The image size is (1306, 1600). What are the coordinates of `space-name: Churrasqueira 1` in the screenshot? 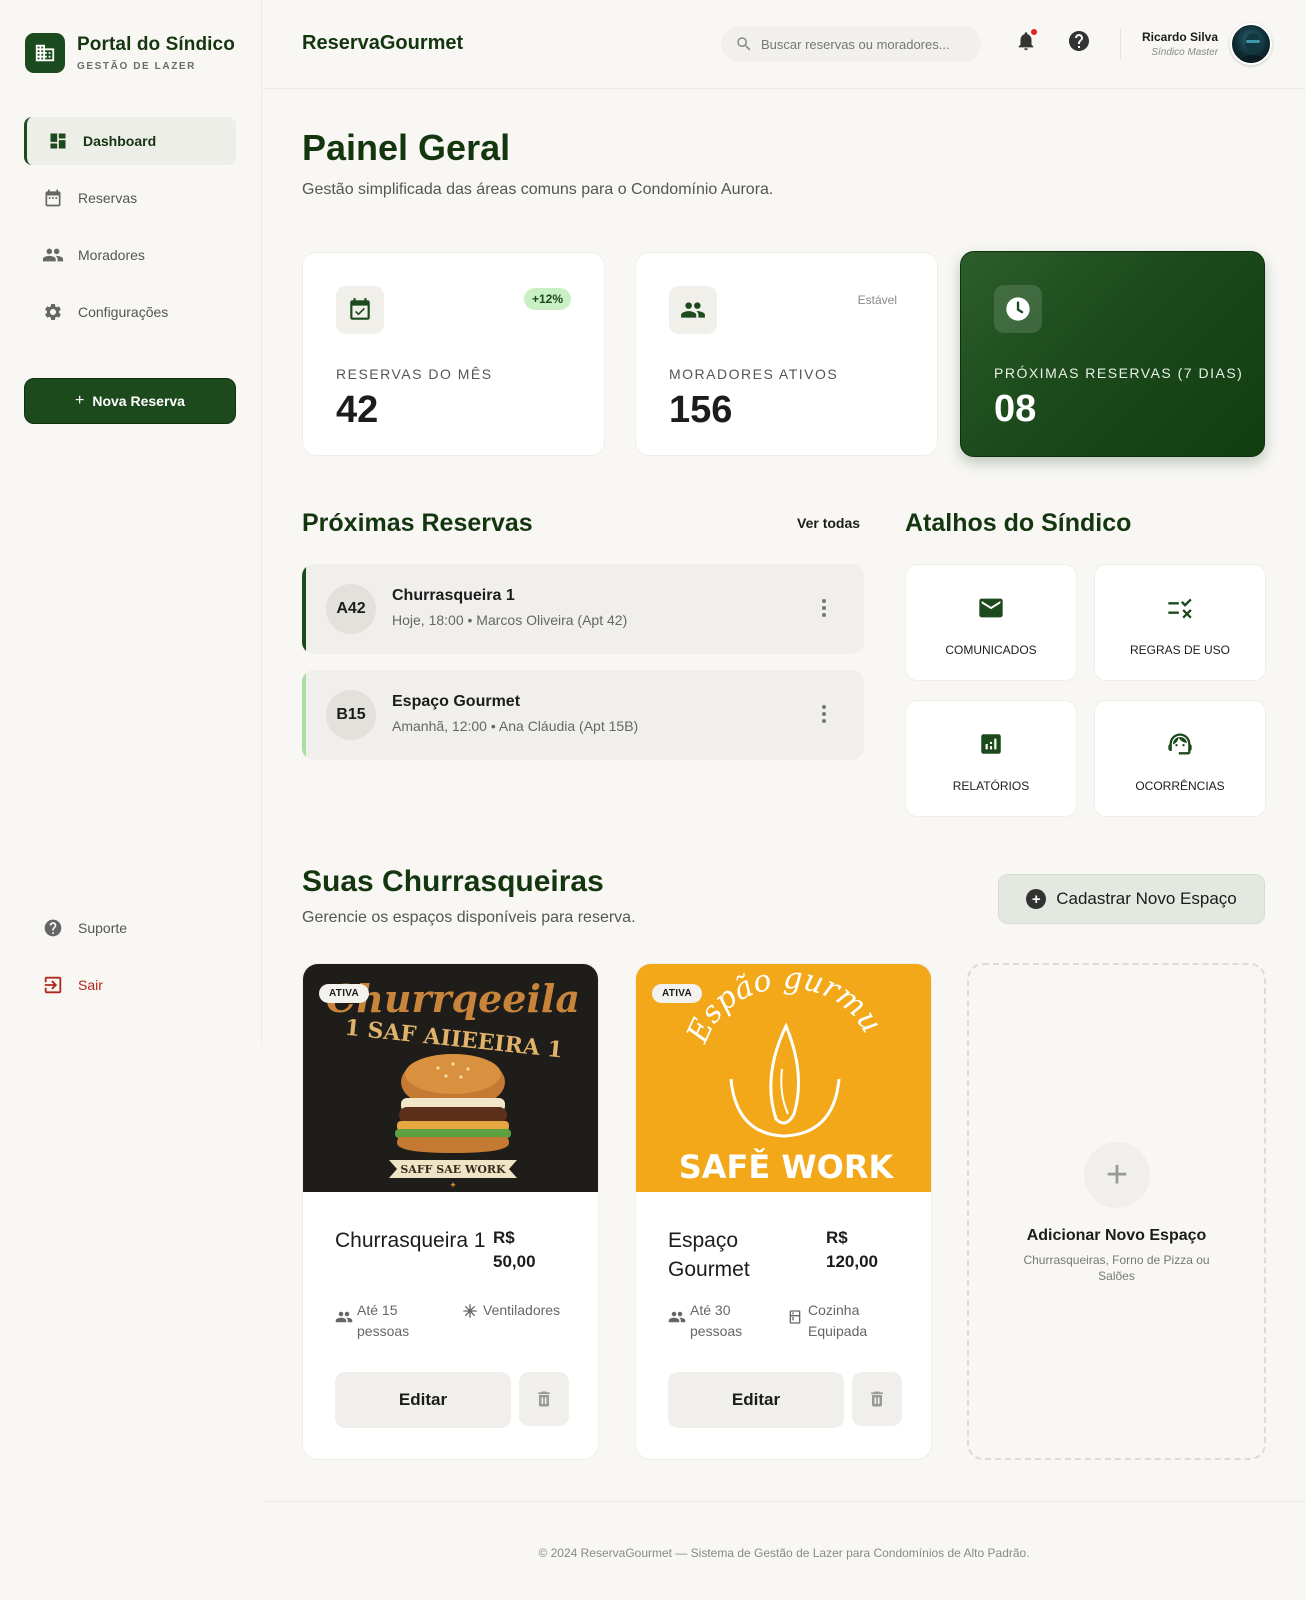 It's located at (410, 1240).